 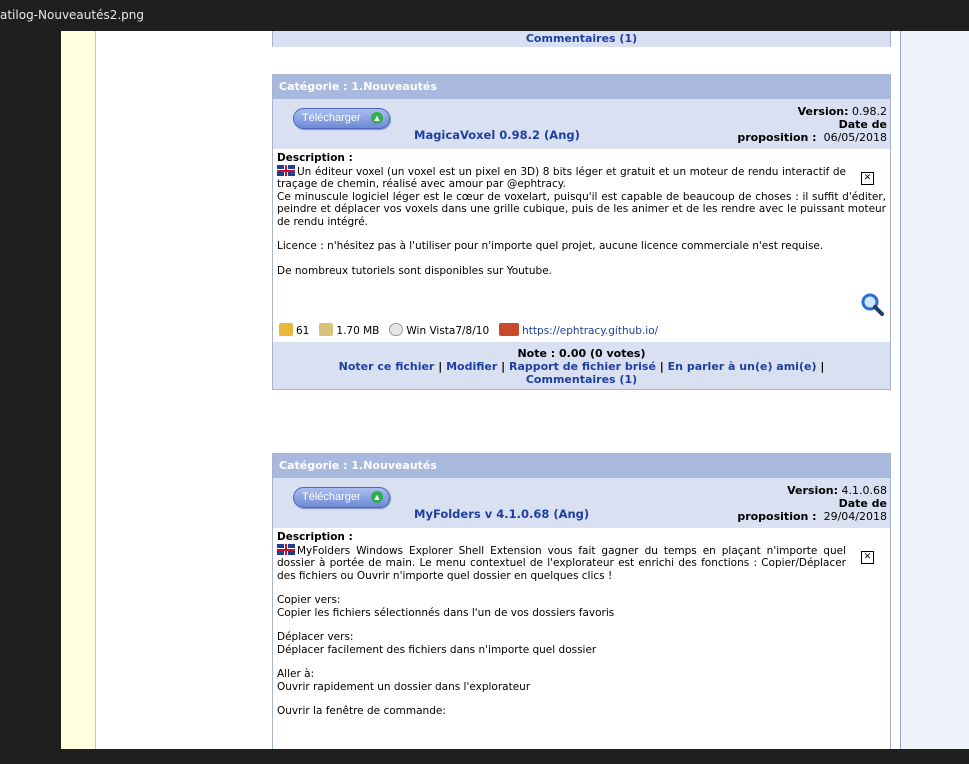 I want to click on version-value: 0.98.2, so click(x=869, y=111).